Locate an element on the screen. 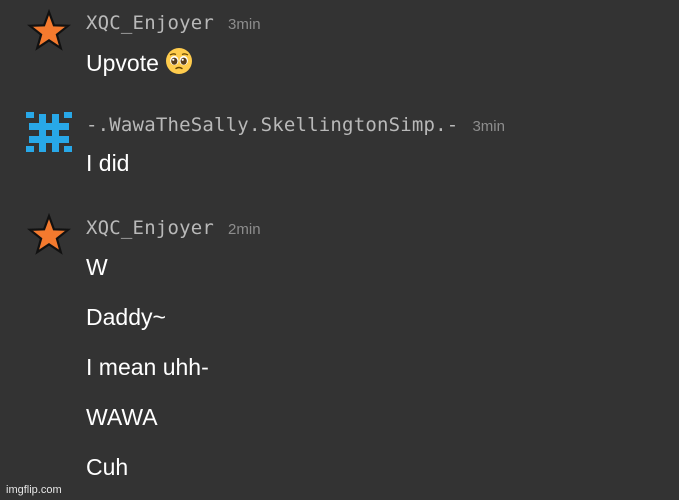  message-header: XQC_Enjoyer 2min is located at coordinates (173, 228).